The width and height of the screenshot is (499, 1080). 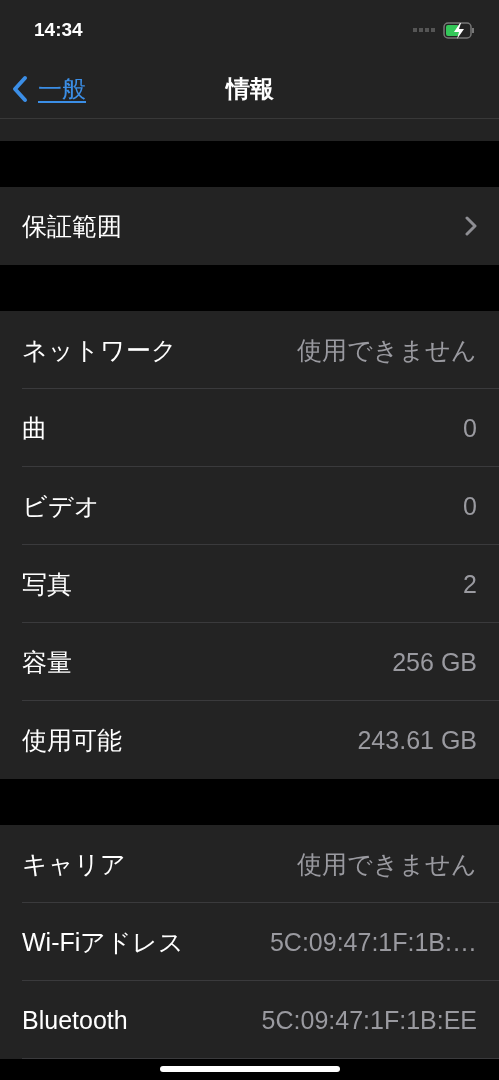 What do you see at coordinates (471, 226) in the screenshot?
I see `chevron-right-icon` at bounding box center [471, 226].